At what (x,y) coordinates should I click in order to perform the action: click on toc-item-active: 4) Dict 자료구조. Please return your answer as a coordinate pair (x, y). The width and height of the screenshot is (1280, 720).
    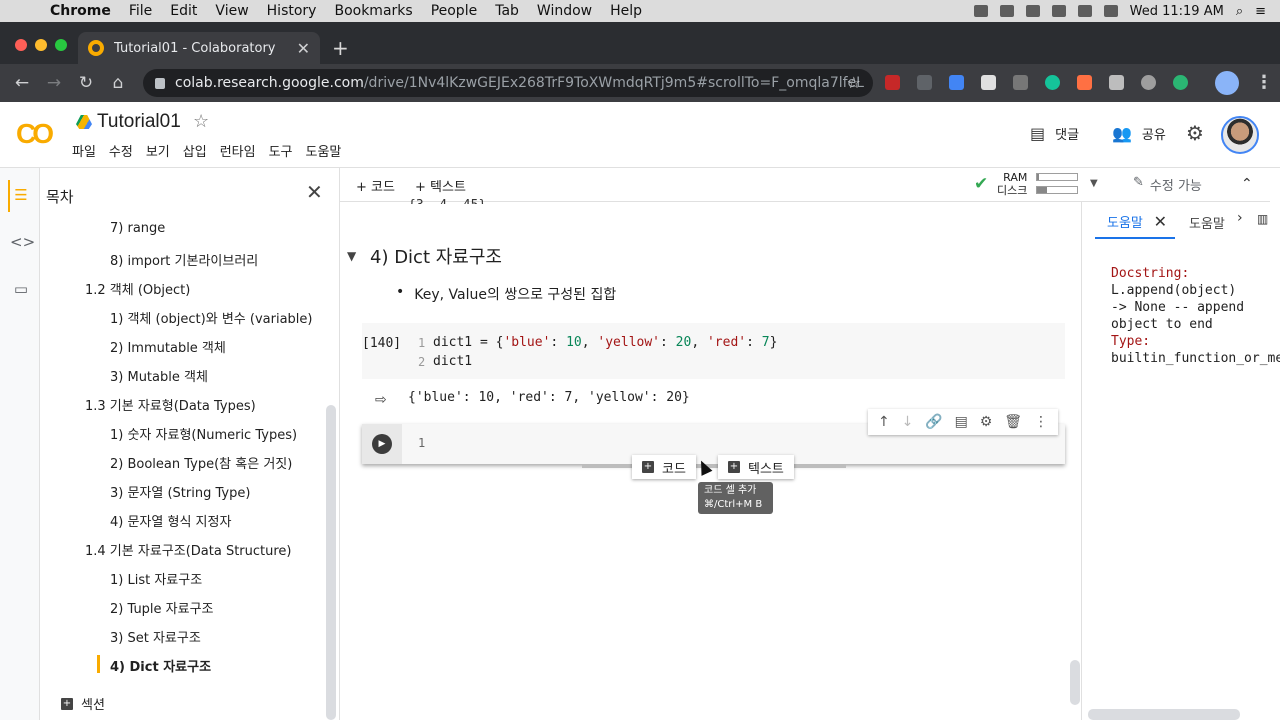
    Looking at the image, I should click on (160, 665).